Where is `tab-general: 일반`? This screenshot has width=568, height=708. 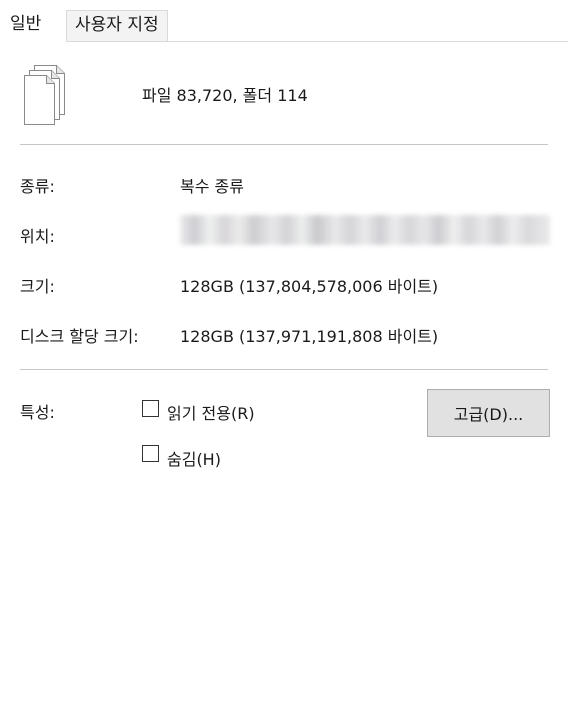 tab-general: 일반 is located at coordinates (24, 24).